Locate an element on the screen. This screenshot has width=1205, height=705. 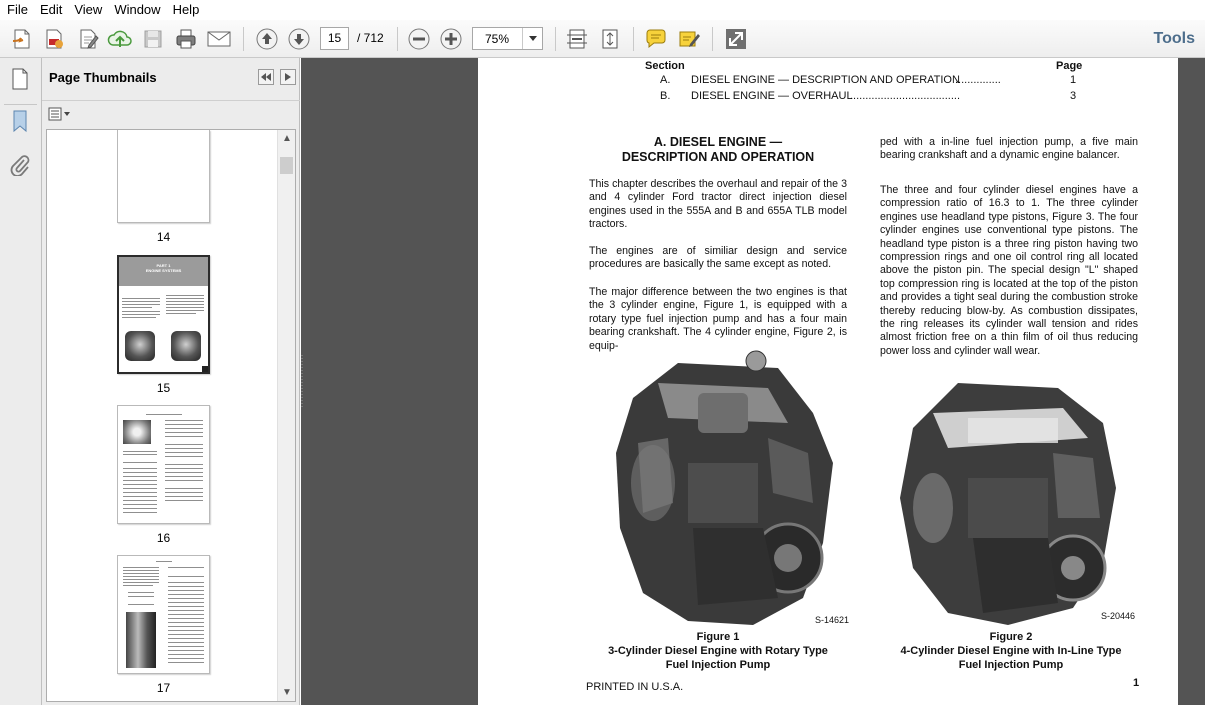
create-pdf-icon is located at coordinates (22, 39).